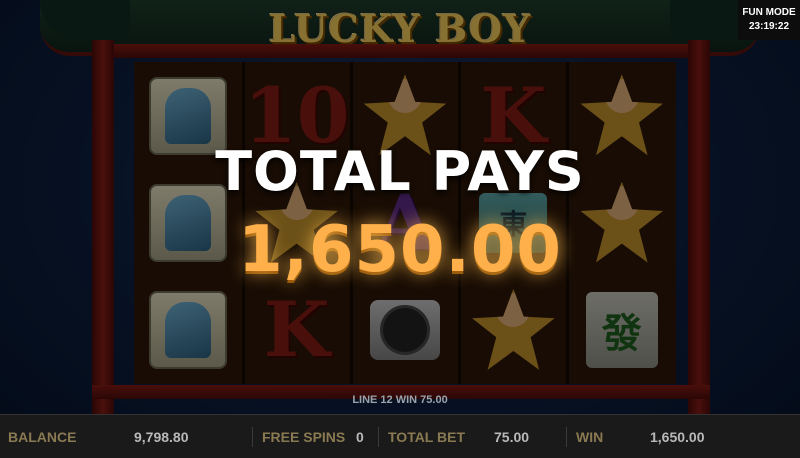 The height and width of the screenshot is (458, 800). What do you see at coordinates (590, 437) in the screenshot?
I see `win-label: WIN` at bounding box center [590, 437].